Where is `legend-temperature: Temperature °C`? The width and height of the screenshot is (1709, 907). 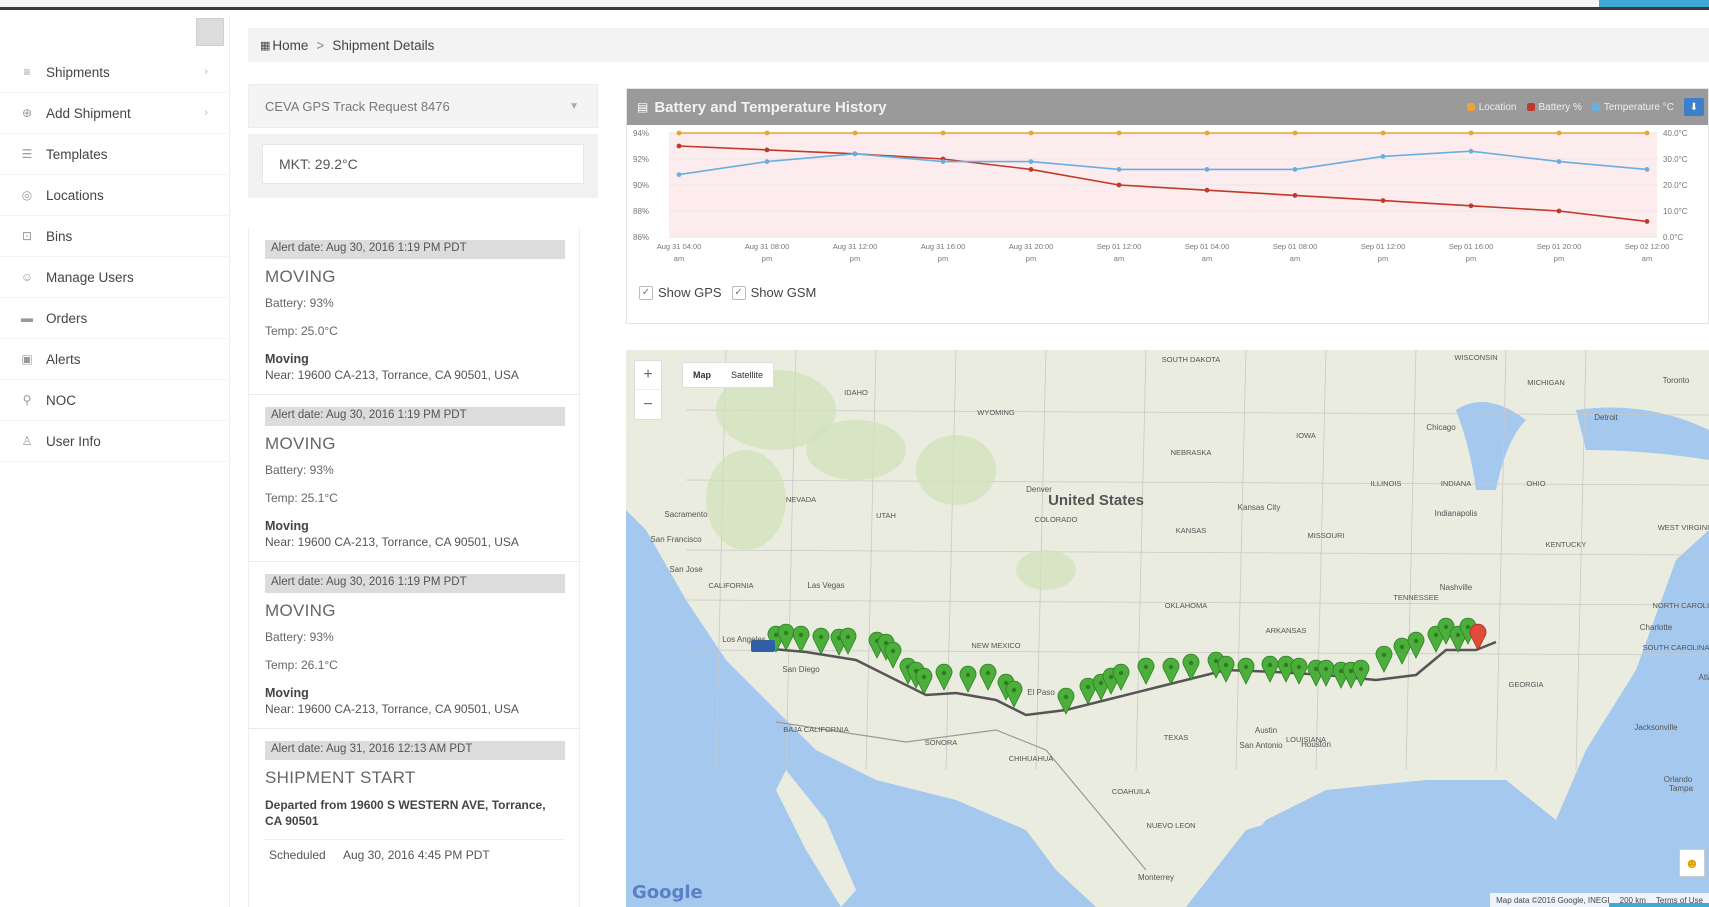 legend-temperature: Temperature °C is located at coordinates (1632, 107).